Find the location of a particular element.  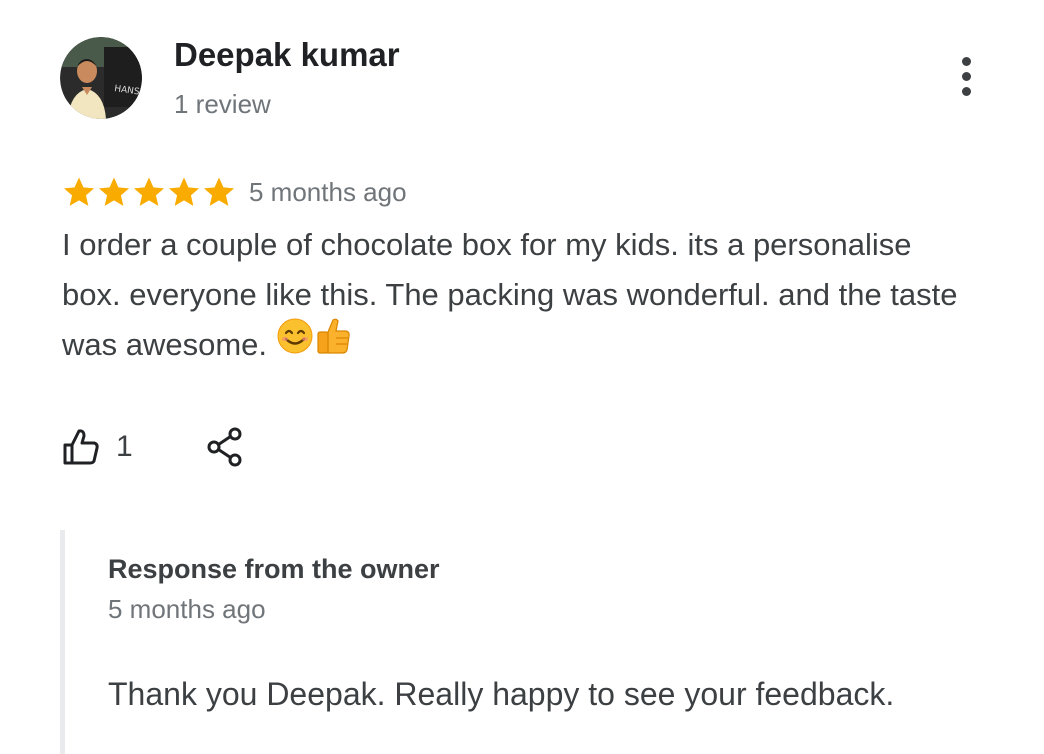

like-count: 1 is located at coordinates (124, 446).